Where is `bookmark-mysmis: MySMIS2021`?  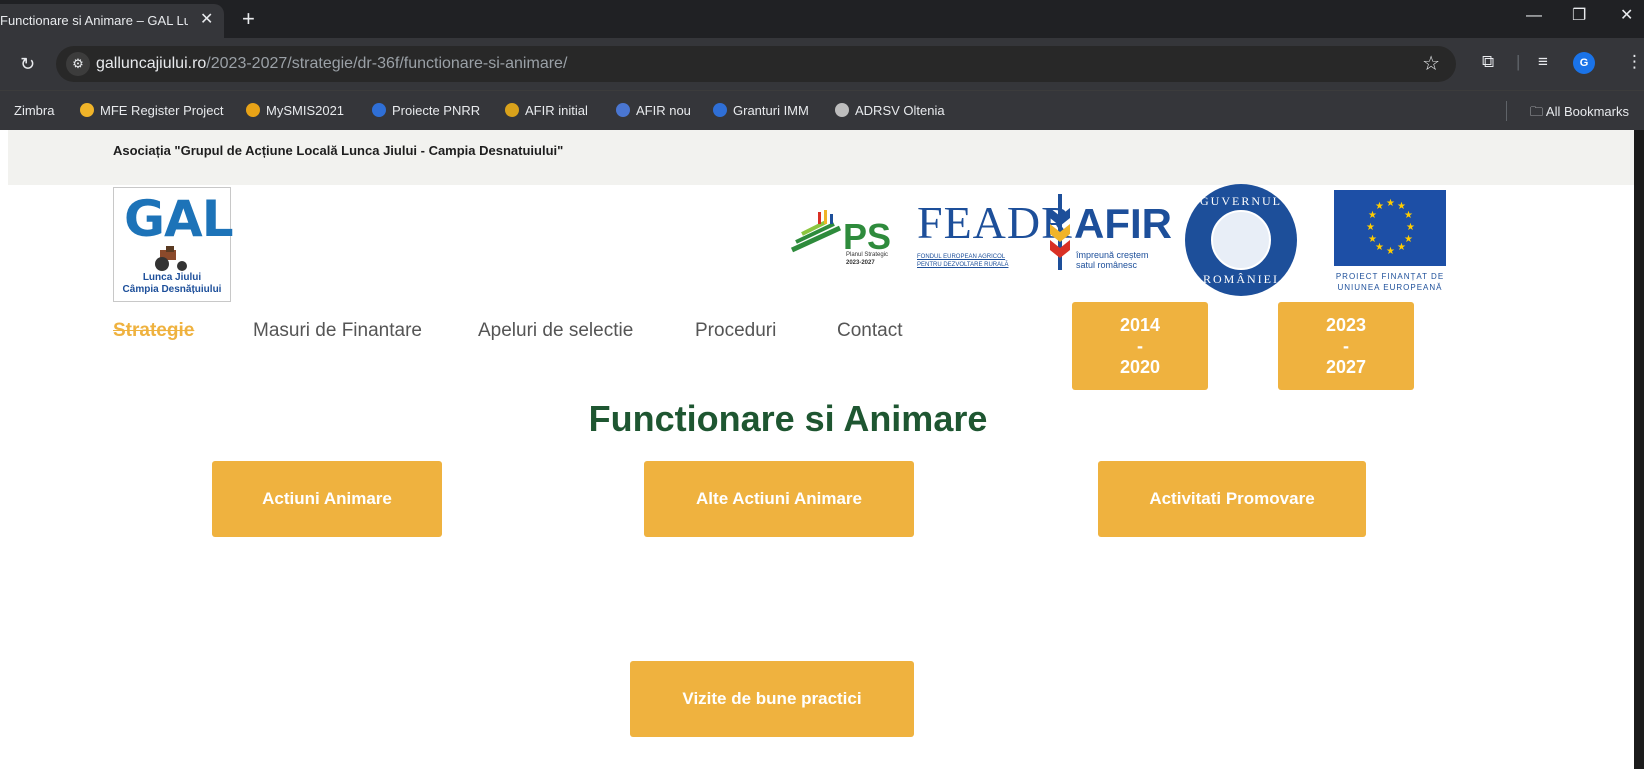
bookmark-mysmis: MySMIS2021 is located at coordinates (295, 110).